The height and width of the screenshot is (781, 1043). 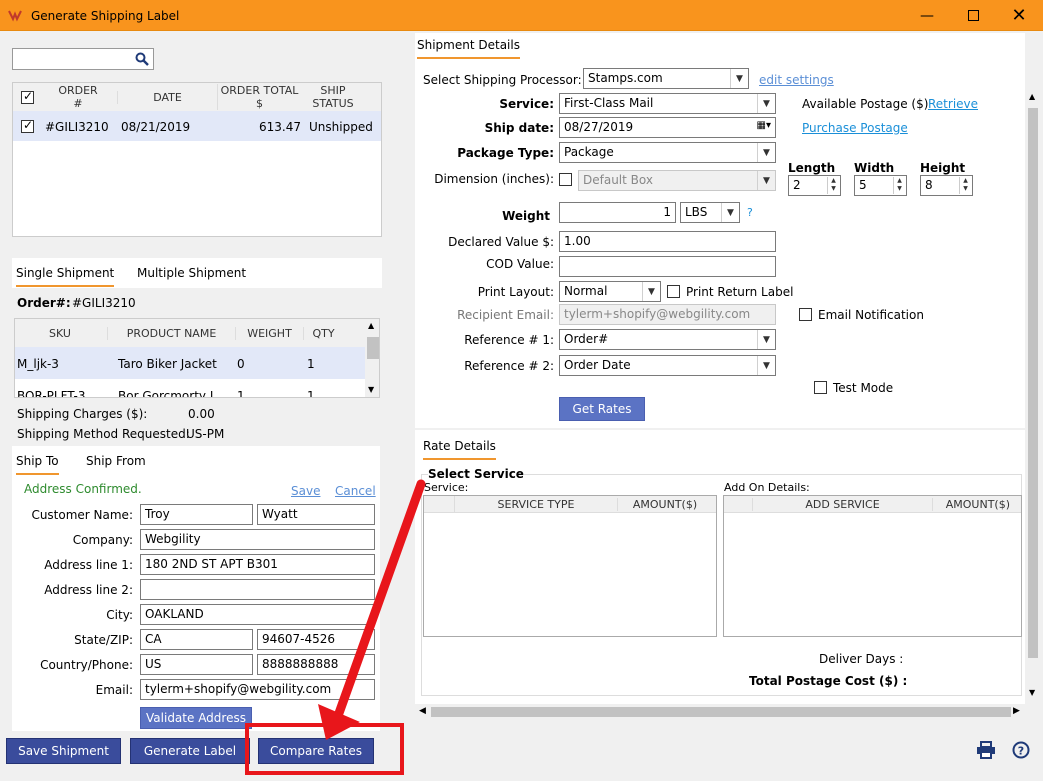 I want to click on title-bar: Generate Shipping Label — ✕, so click(x=521, y=15).